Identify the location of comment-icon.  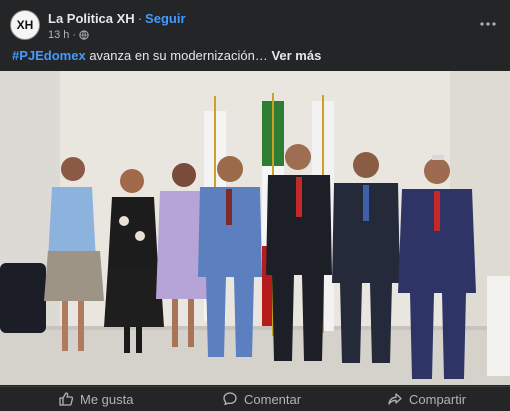
(230, 399).